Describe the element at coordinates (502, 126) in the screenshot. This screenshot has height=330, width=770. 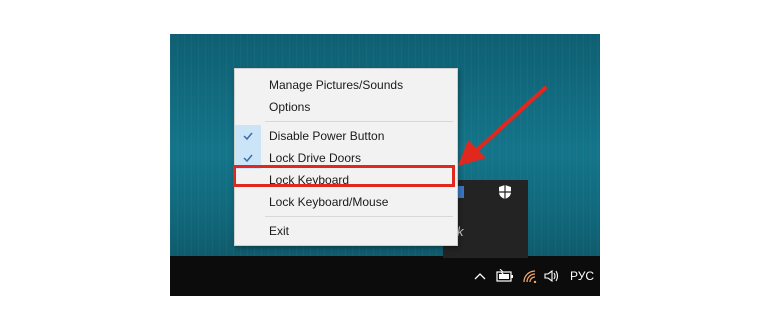
I see `annotation-arrow-icon` at that location.